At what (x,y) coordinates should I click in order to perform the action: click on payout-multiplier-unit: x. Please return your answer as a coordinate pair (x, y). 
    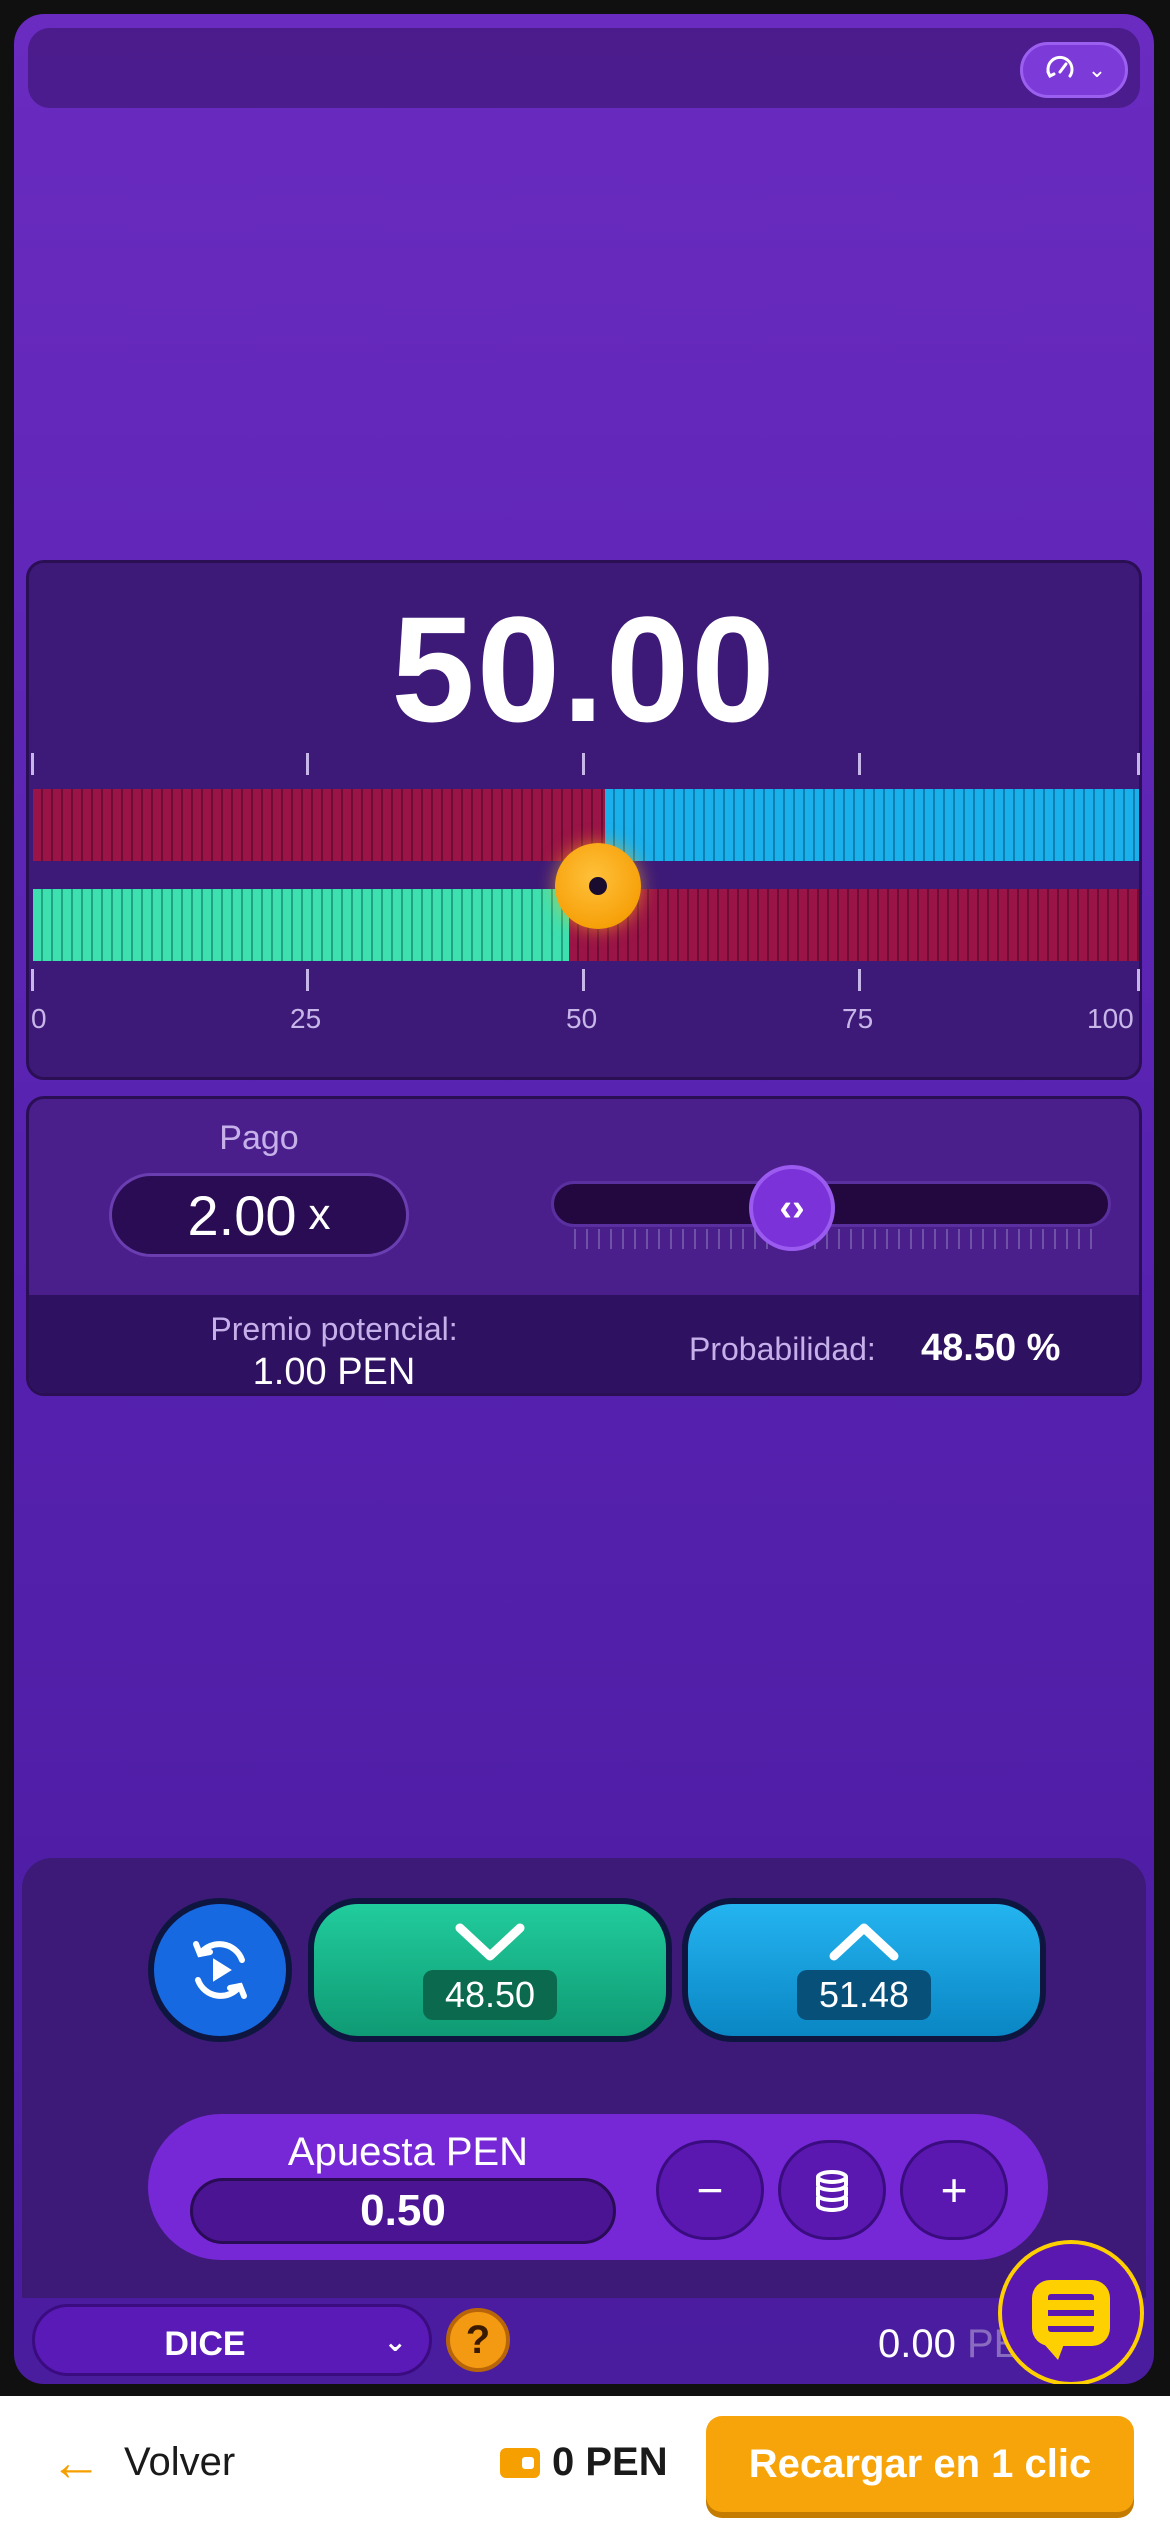
    Looking at the image, I should click on (319, 1214).